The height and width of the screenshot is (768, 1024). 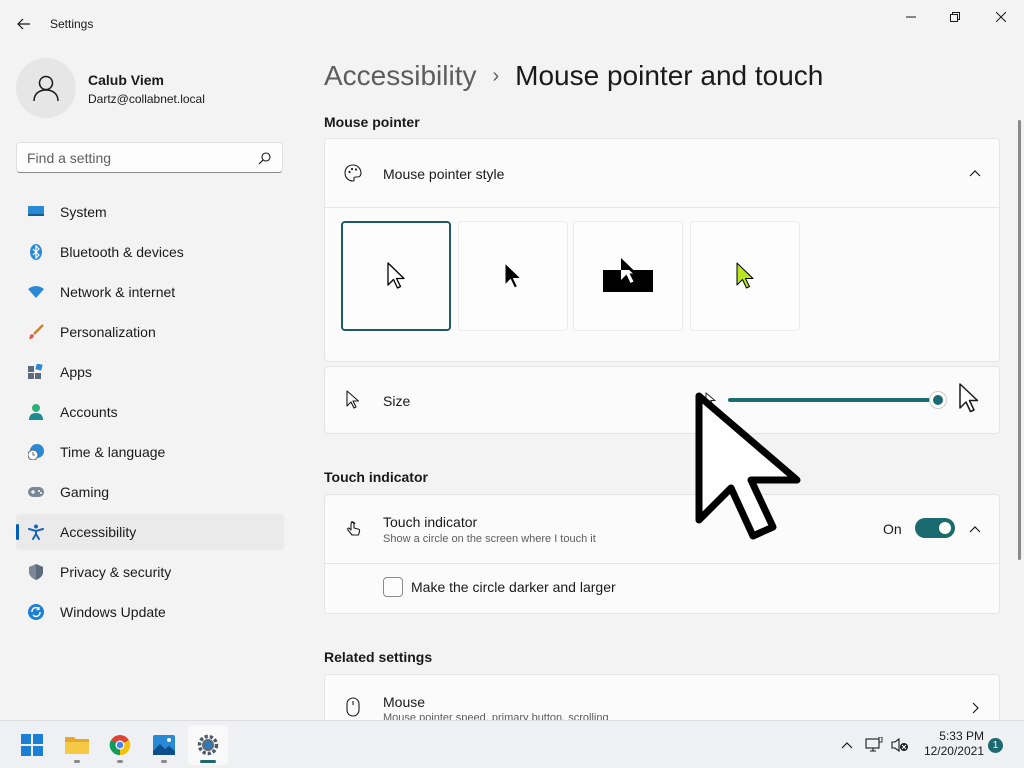 I want to click on sidebar-item-label: Privacy & security, so click(x=116, y=572).